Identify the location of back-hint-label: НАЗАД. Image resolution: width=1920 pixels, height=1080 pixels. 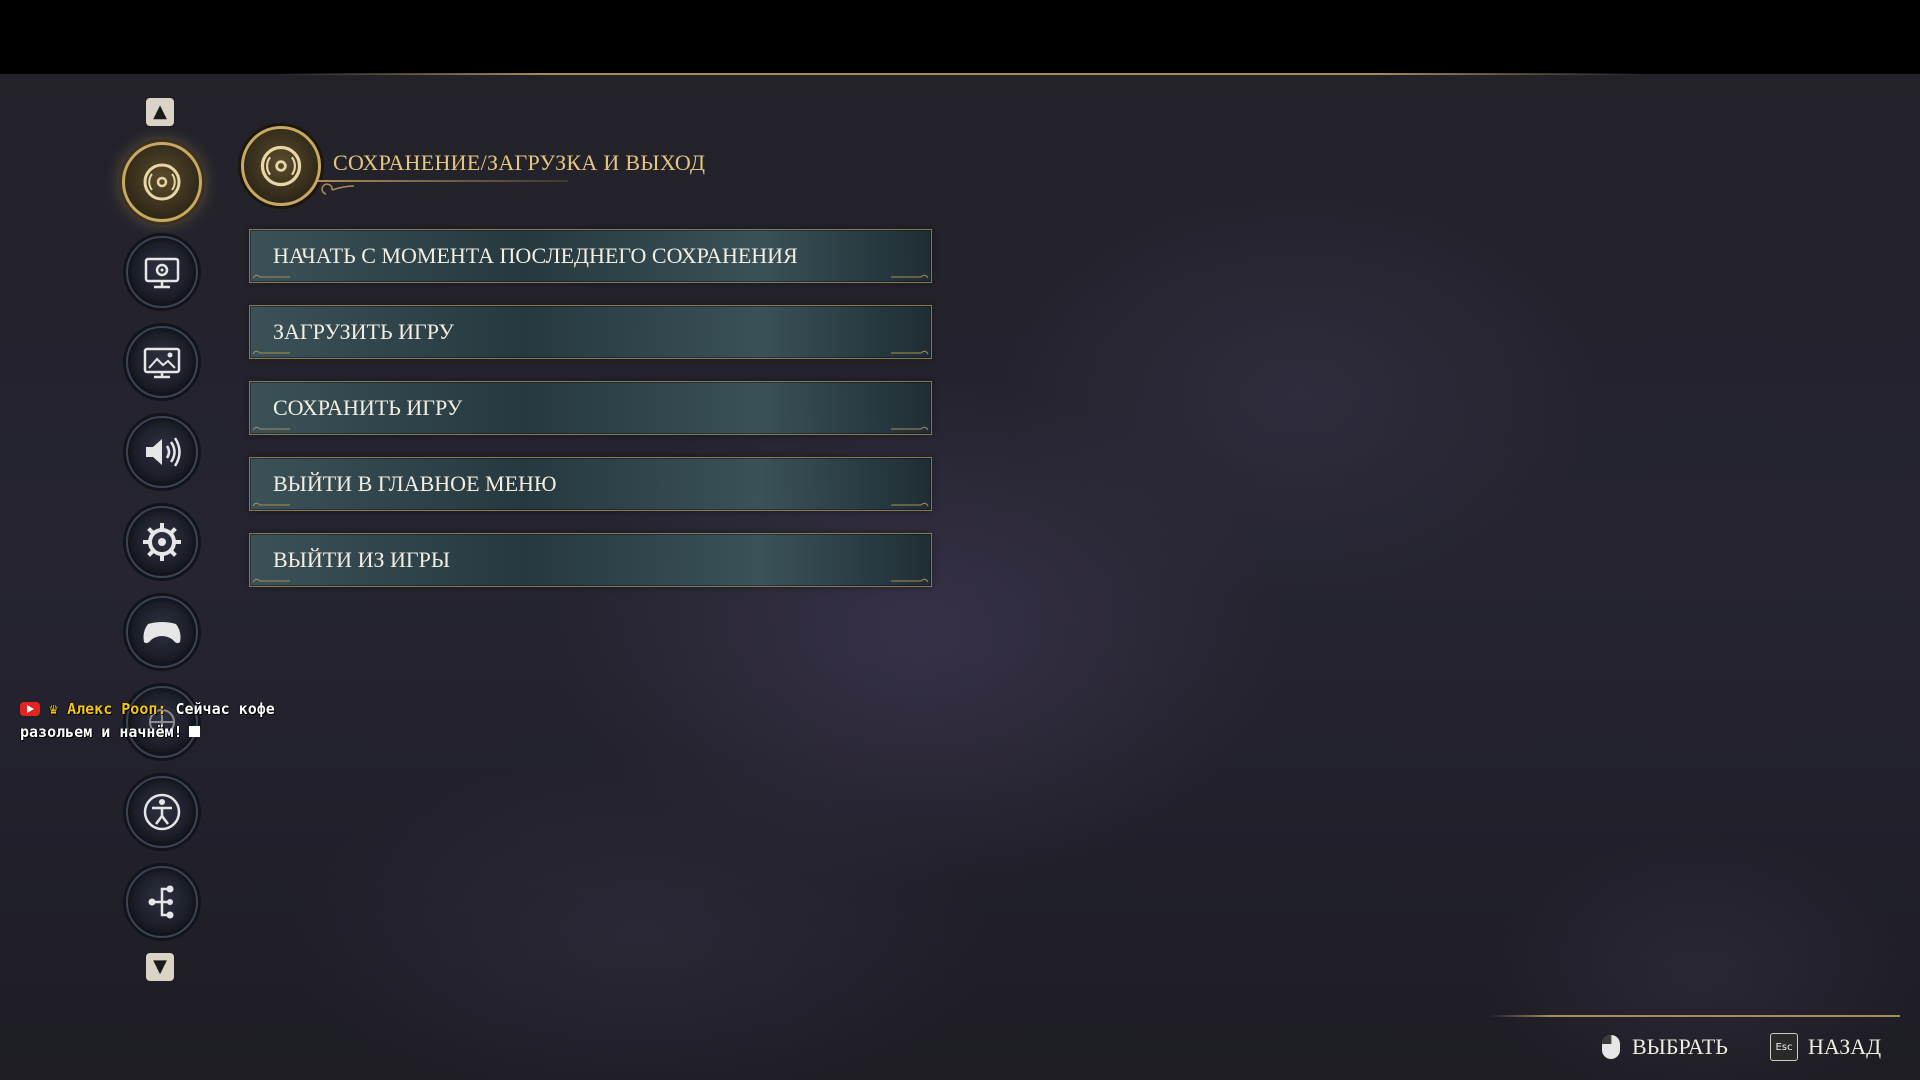
(1845, 1046).